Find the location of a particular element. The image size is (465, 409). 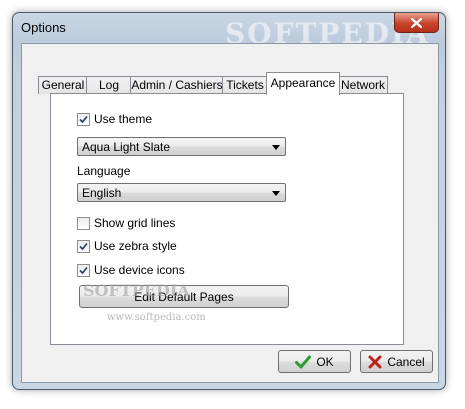

use-theme-checkbox is located at coordinates (83, 119).